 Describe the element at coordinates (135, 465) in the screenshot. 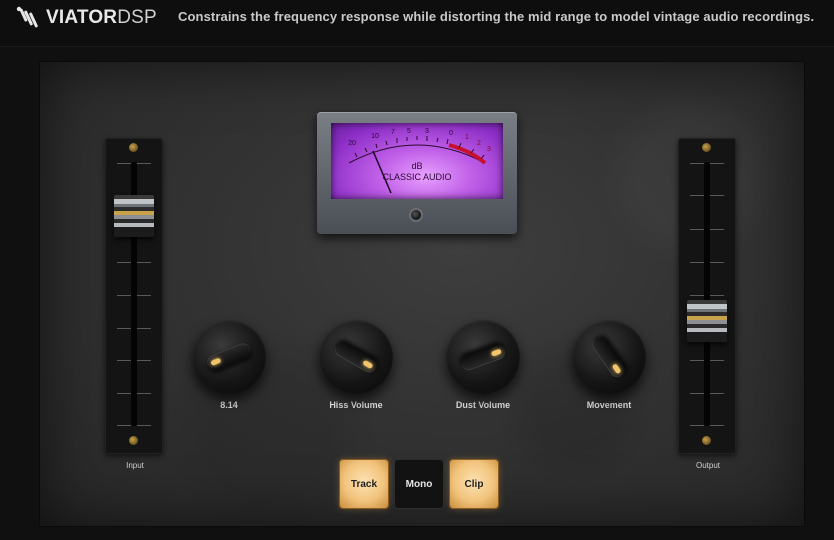

I see `input-label: Input` at that location.